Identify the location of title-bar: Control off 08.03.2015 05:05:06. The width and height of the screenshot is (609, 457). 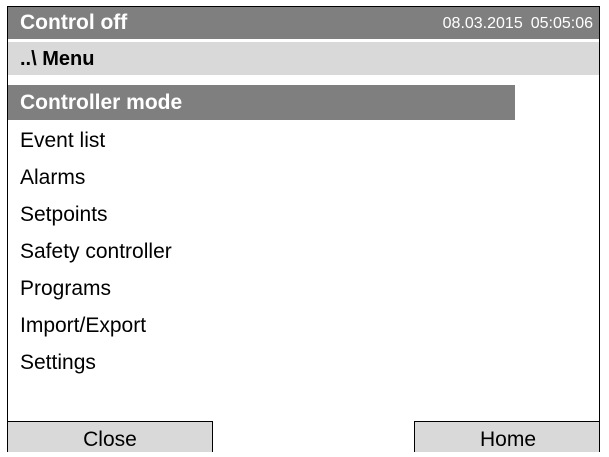
(303, 23).